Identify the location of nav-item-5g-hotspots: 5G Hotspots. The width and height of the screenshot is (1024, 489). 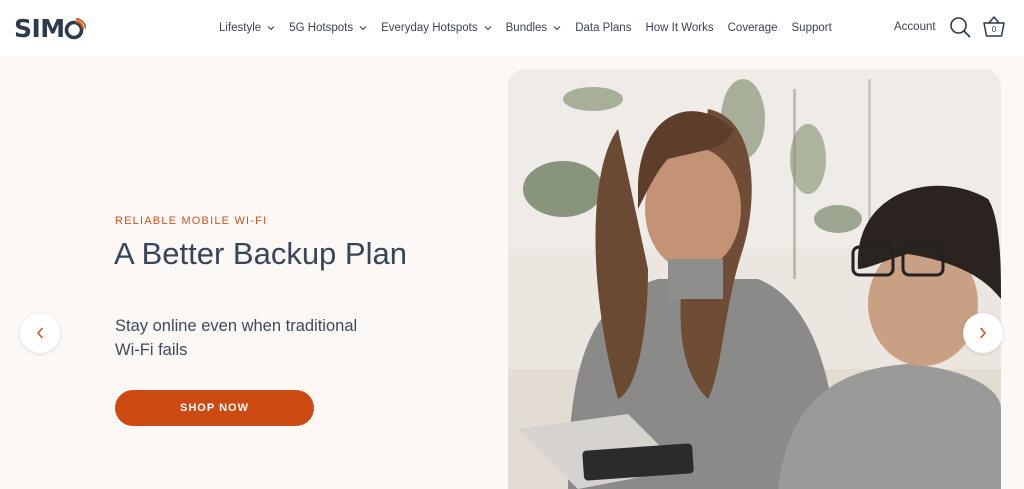
(328, 28).